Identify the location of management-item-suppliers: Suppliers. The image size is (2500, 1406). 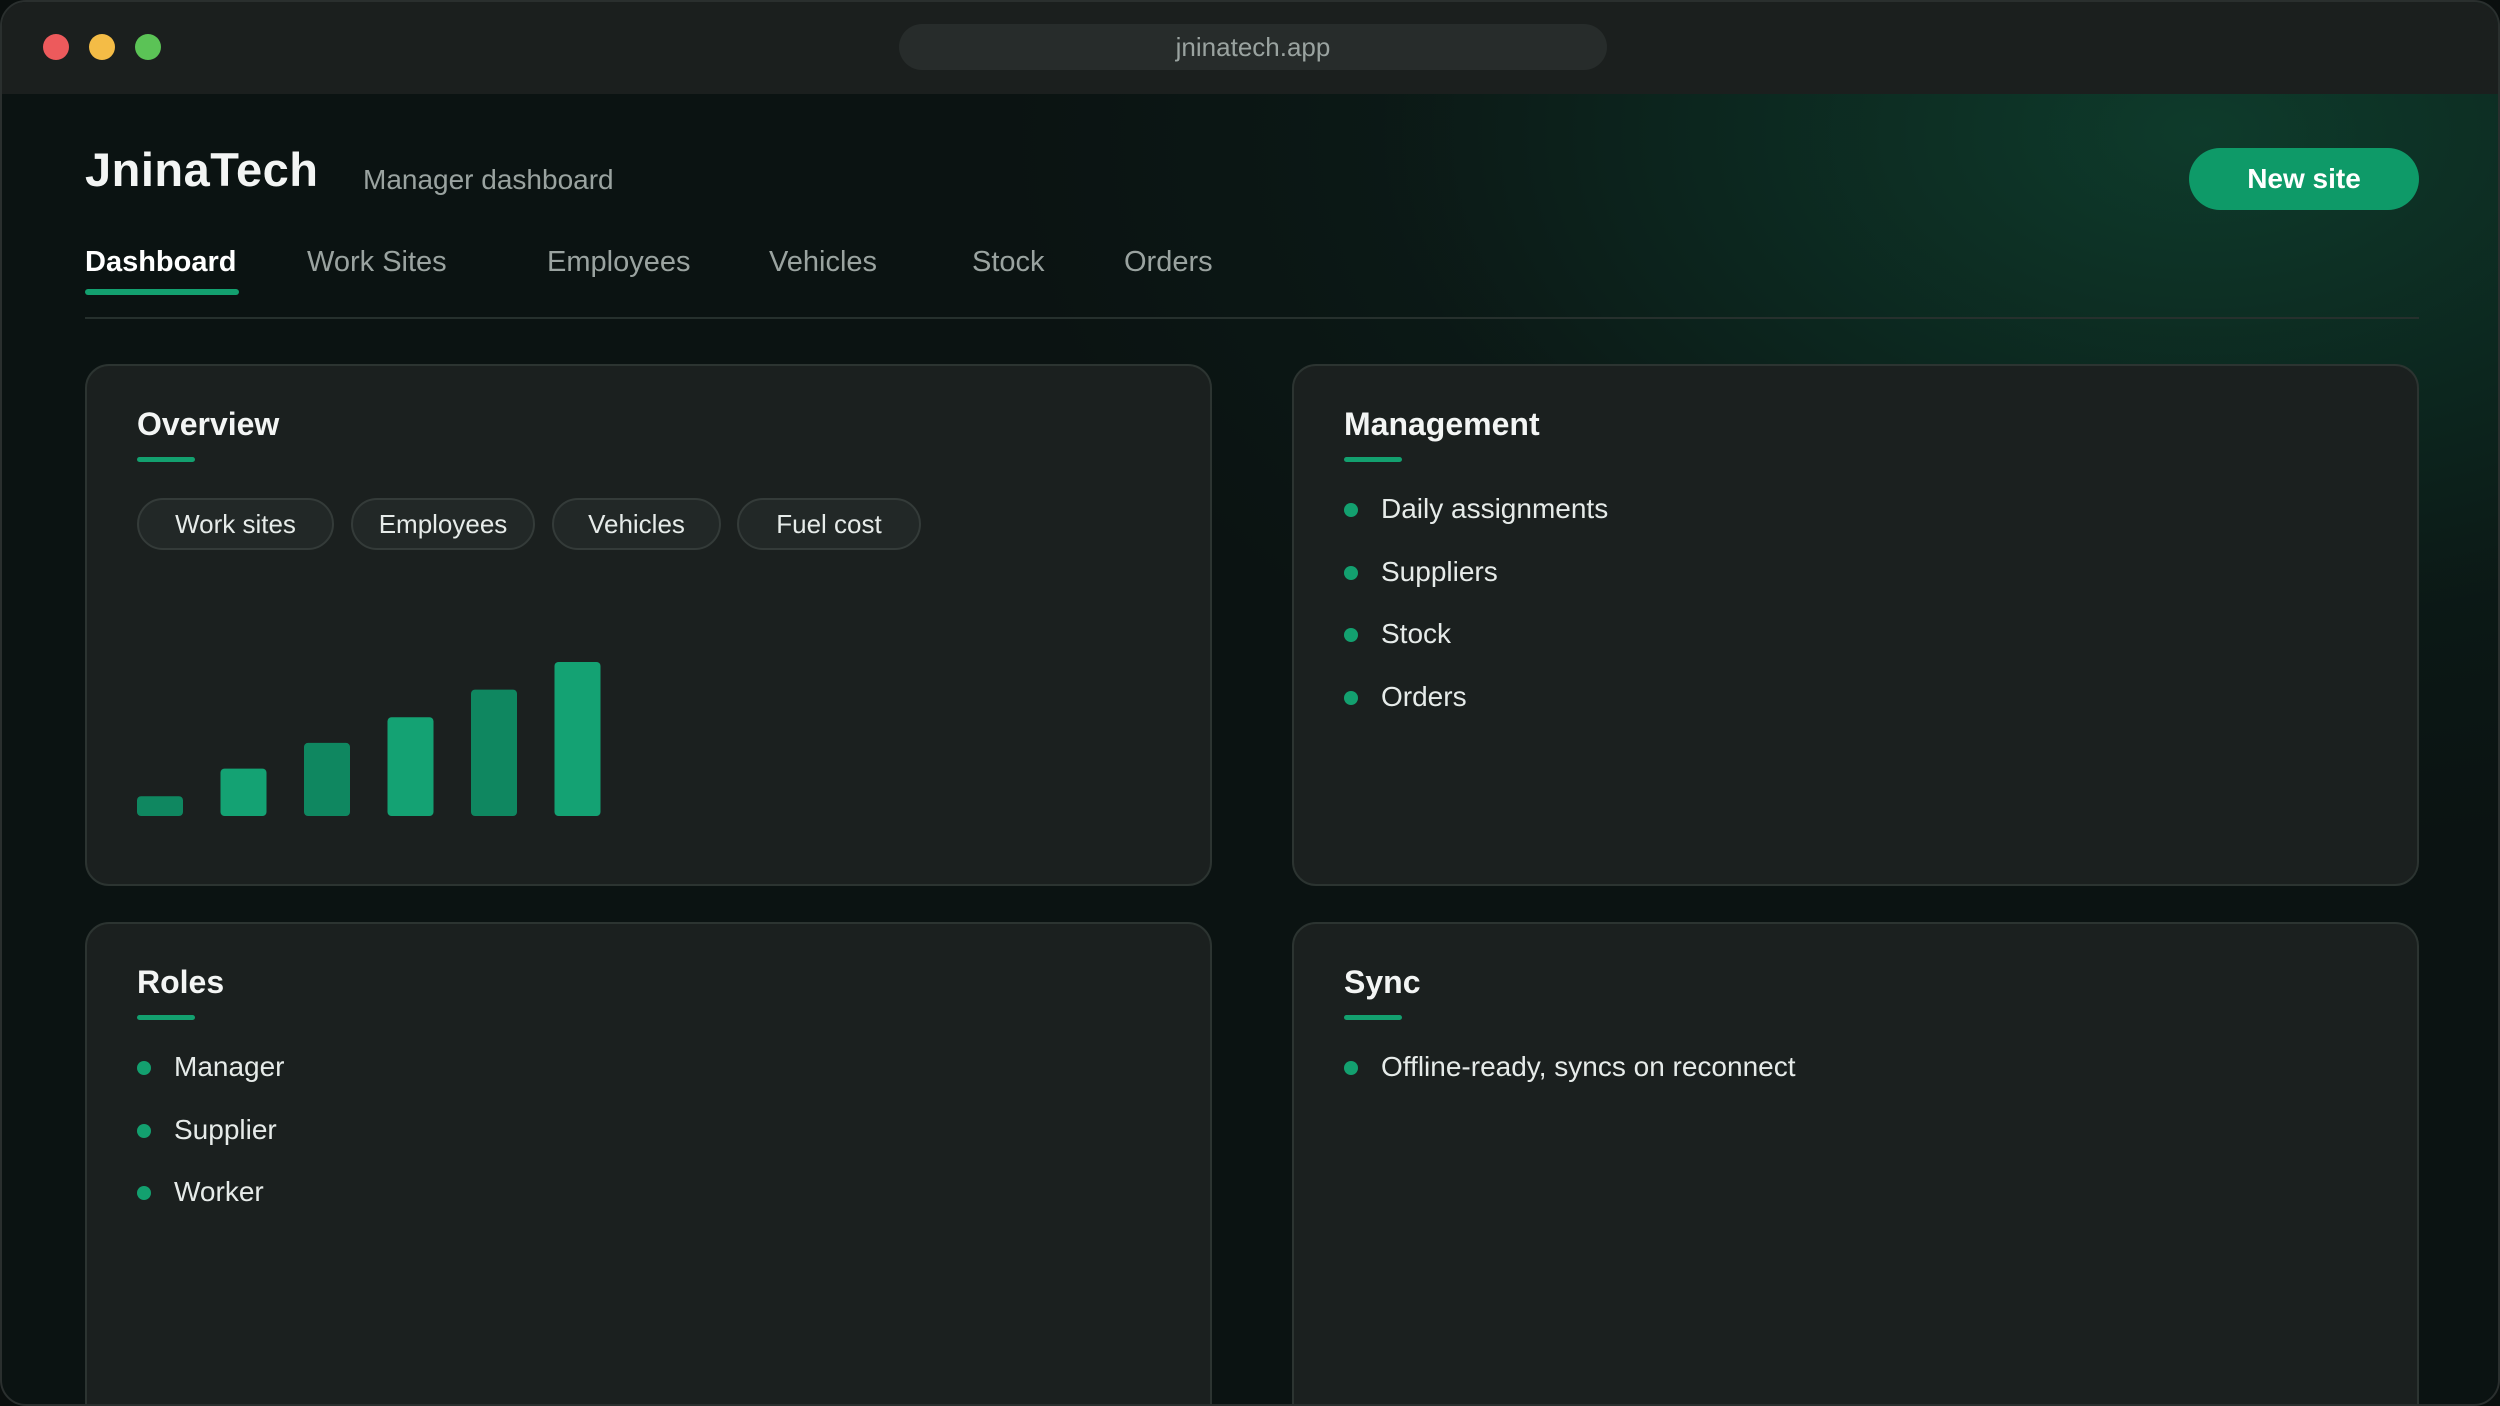
(1476, 588).